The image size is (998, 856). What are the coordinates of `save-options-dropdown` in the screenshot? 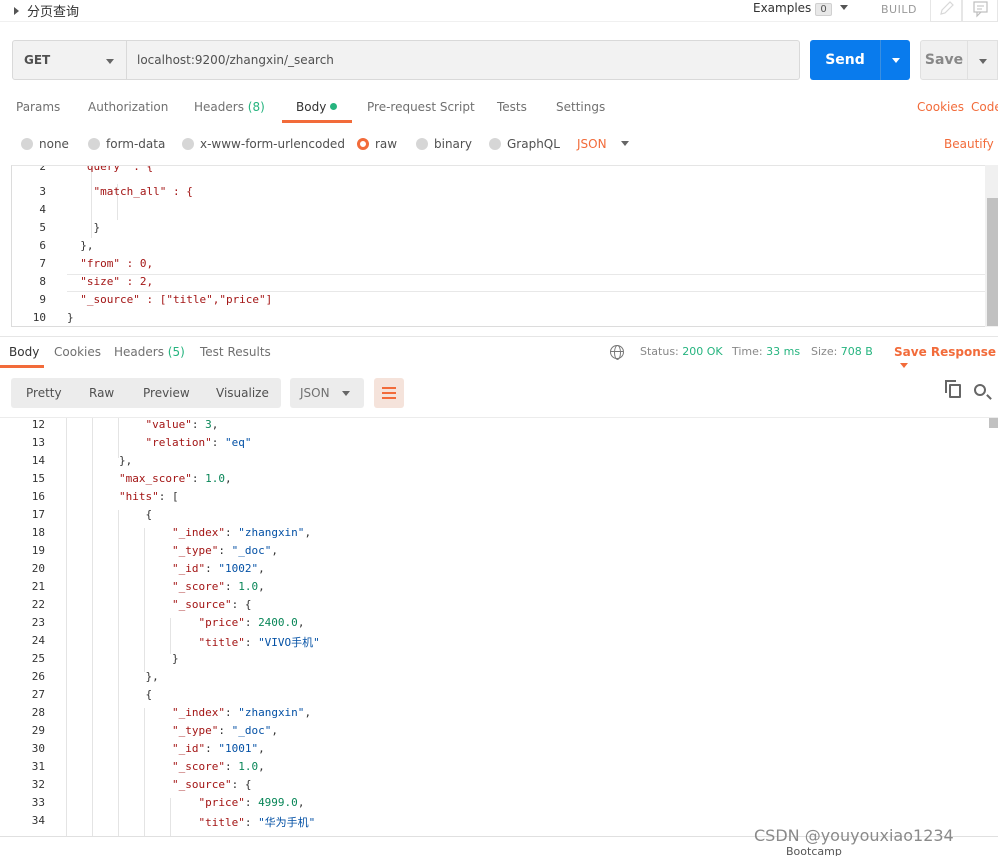 It's located at (983, 60).